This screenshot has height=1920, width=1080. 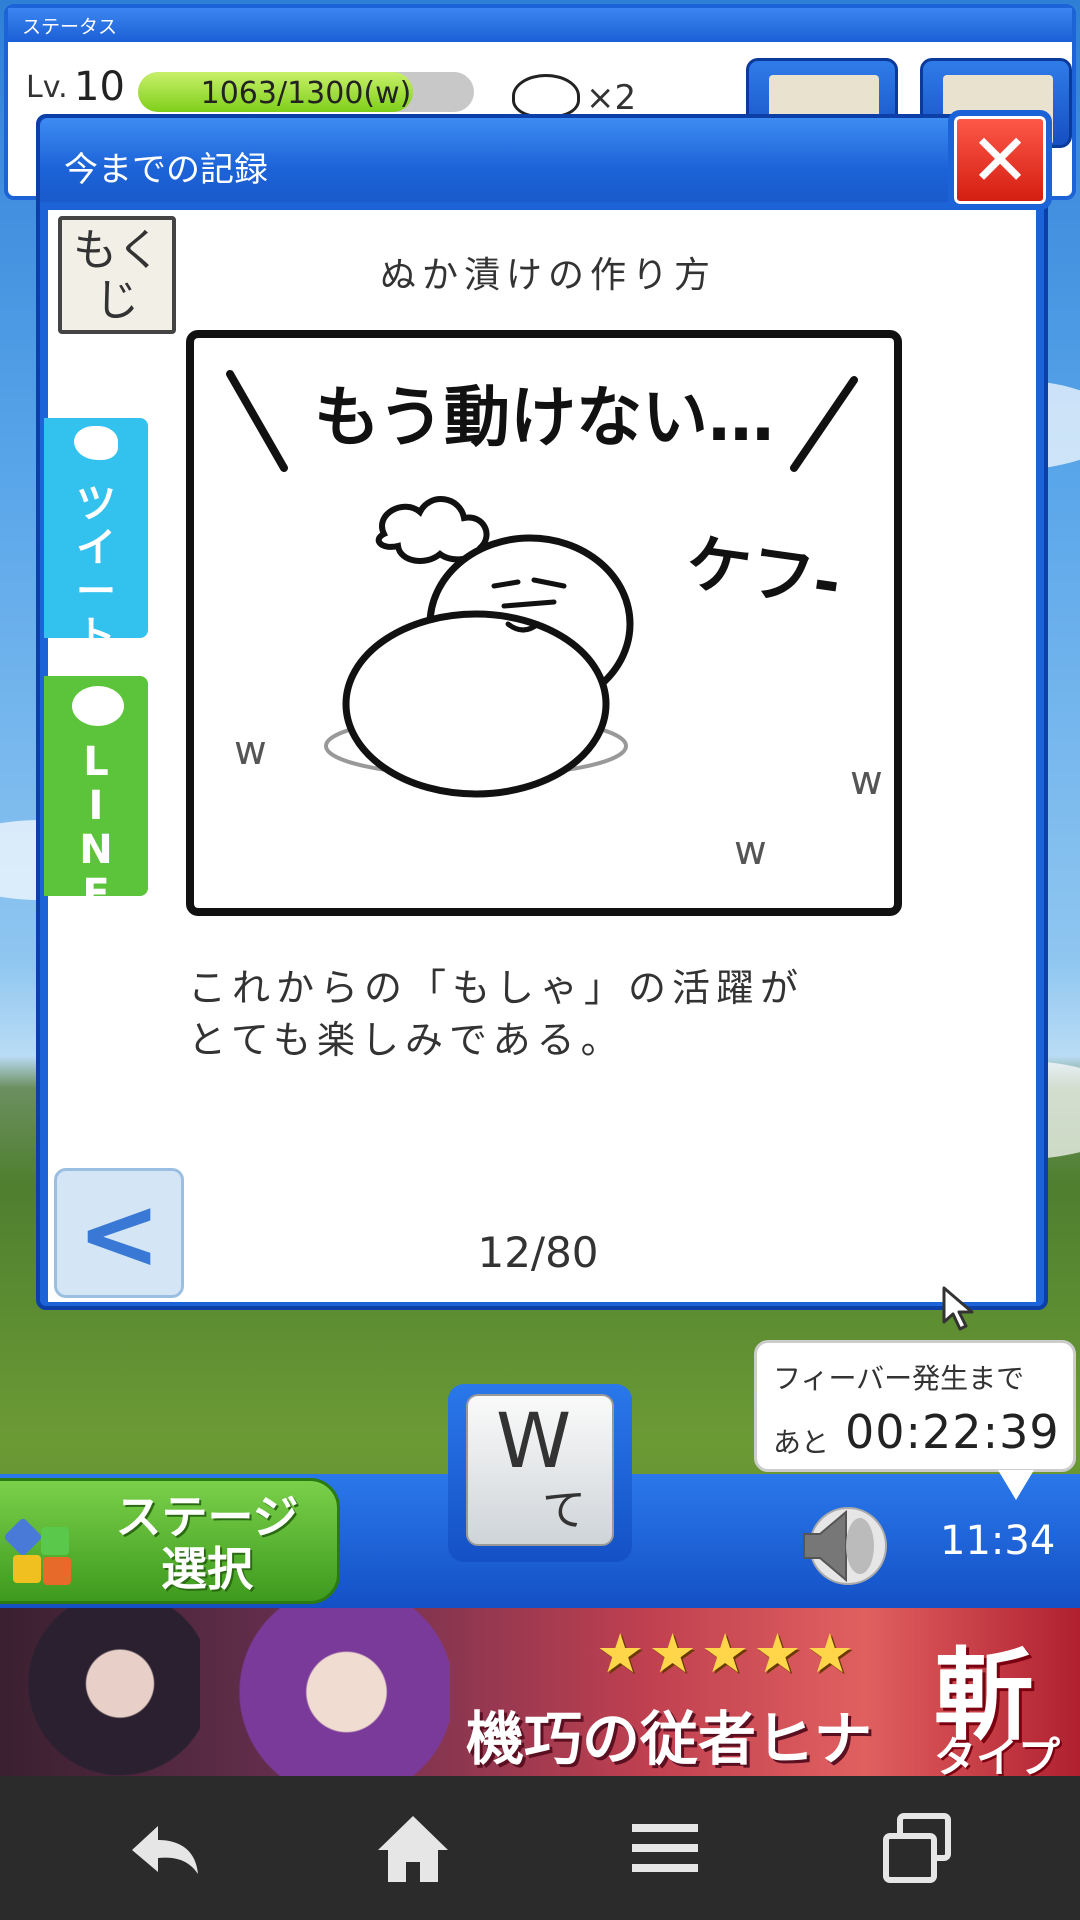 What do you see at coordinates (534, 1440) in the screenshot?
I see `w-key-letter: W` at bounding box center [534, 1440].